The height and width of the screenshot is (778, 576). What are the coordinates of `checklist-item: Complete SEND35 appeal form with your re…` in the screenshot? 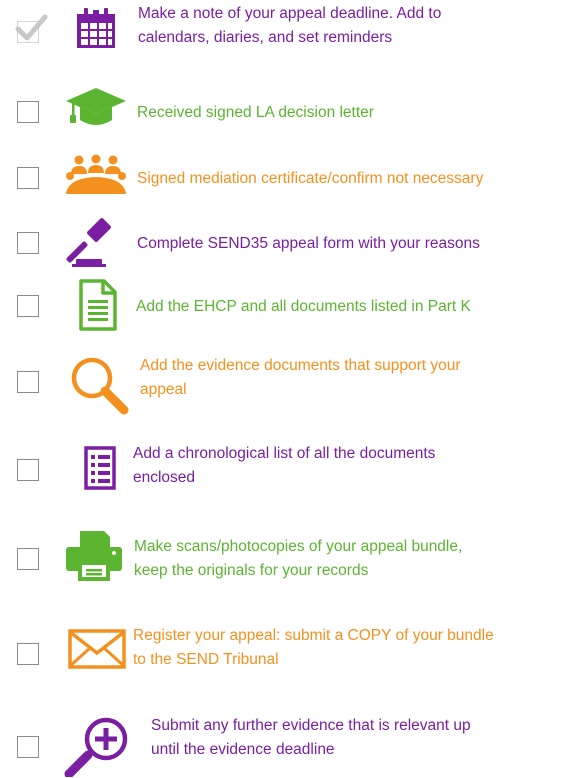 It's located at (288, 243).